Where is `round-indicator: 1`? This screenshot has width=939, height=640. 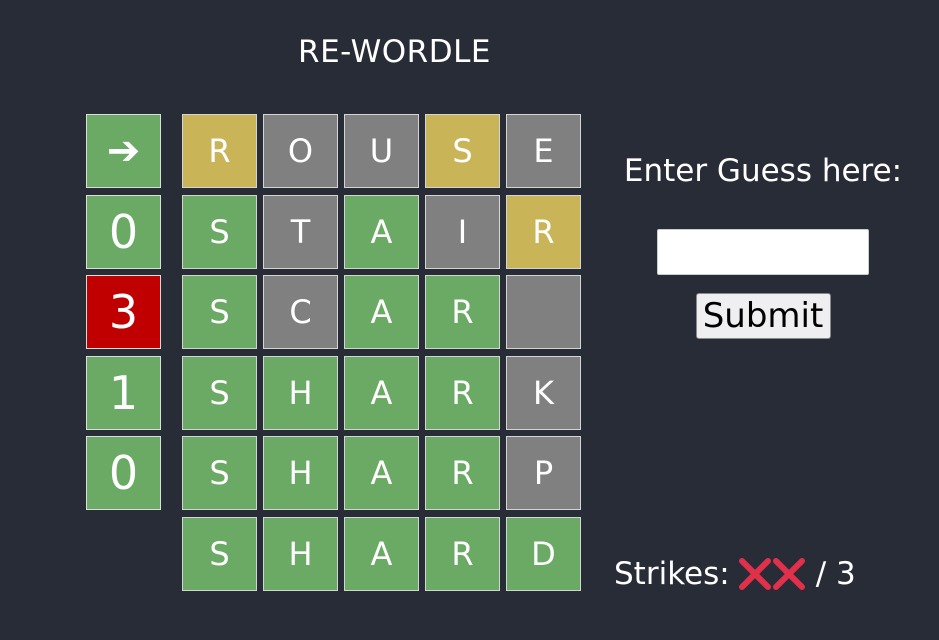 round-indicator: 1 is located at coordinates (123, 392).